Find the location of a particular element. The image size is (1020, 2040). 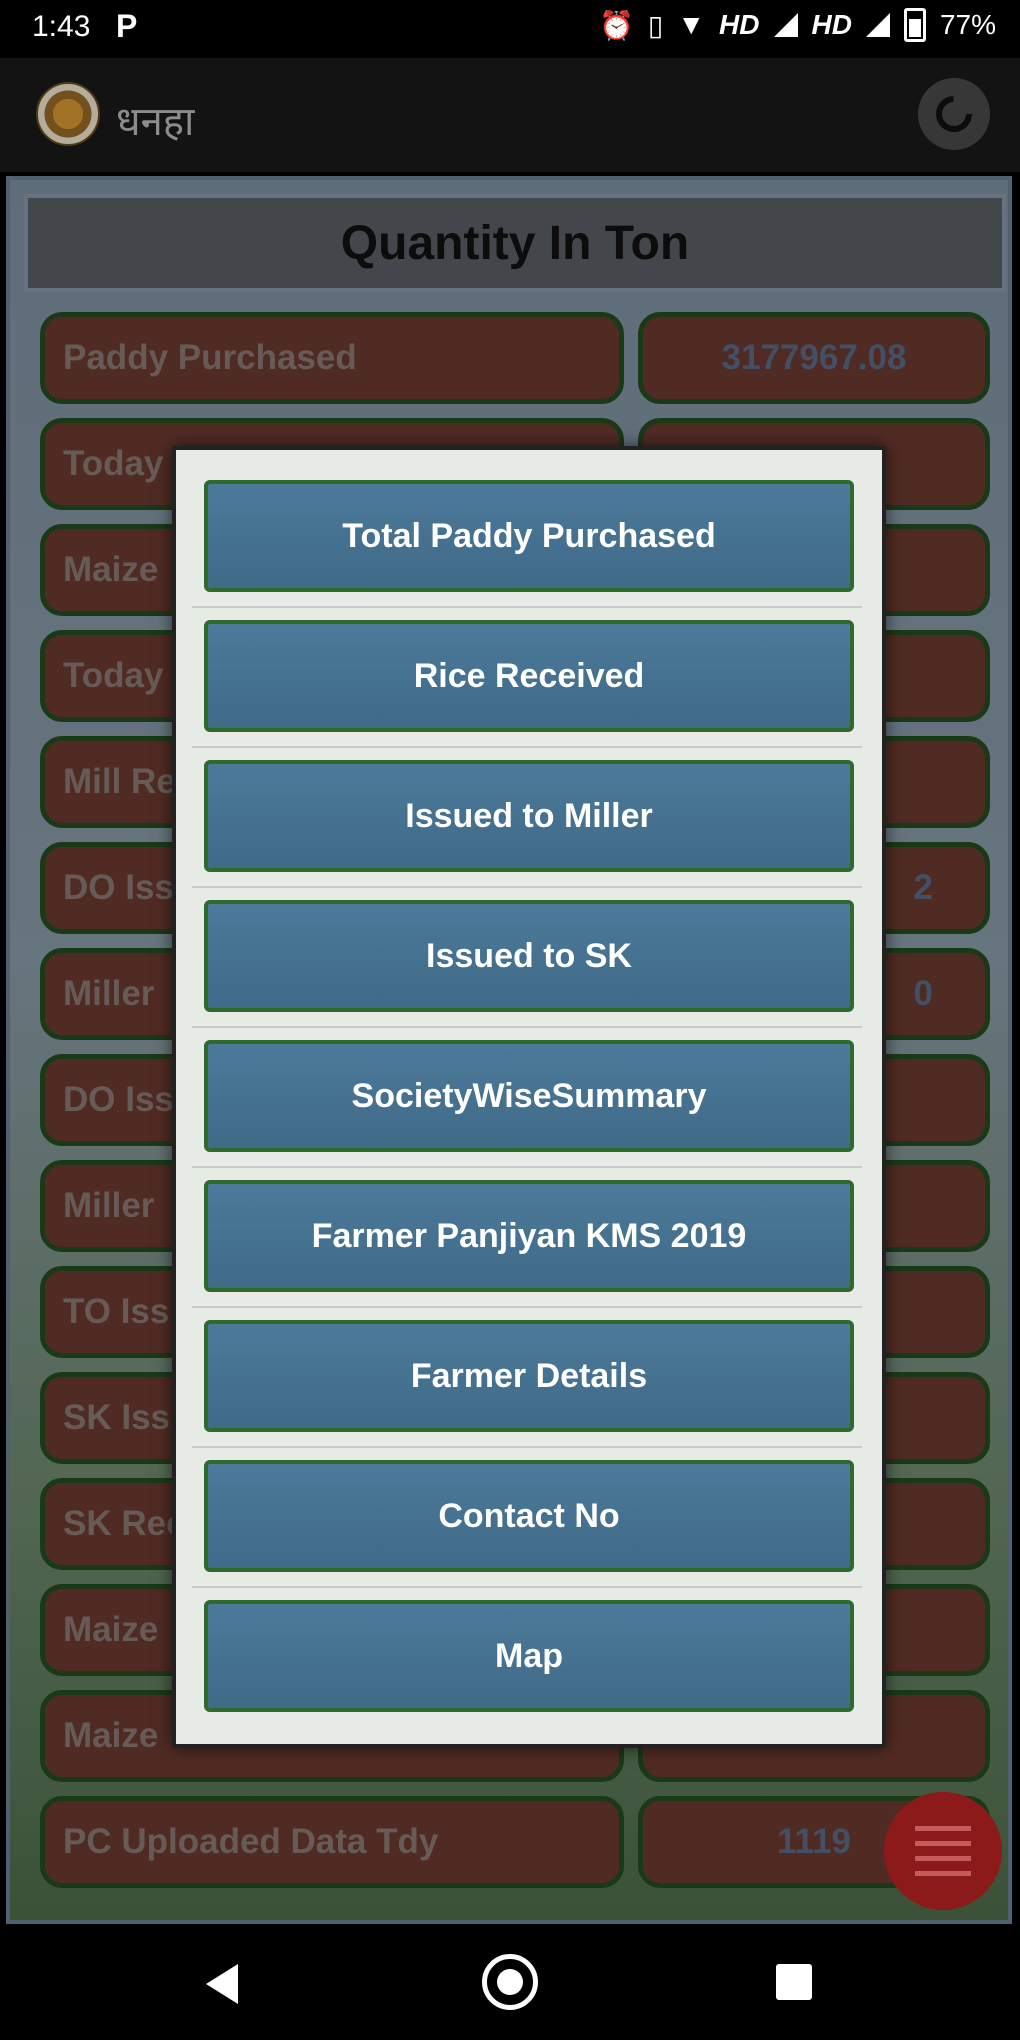

list-item: Issued to SK is located at coordinates (527, 957).